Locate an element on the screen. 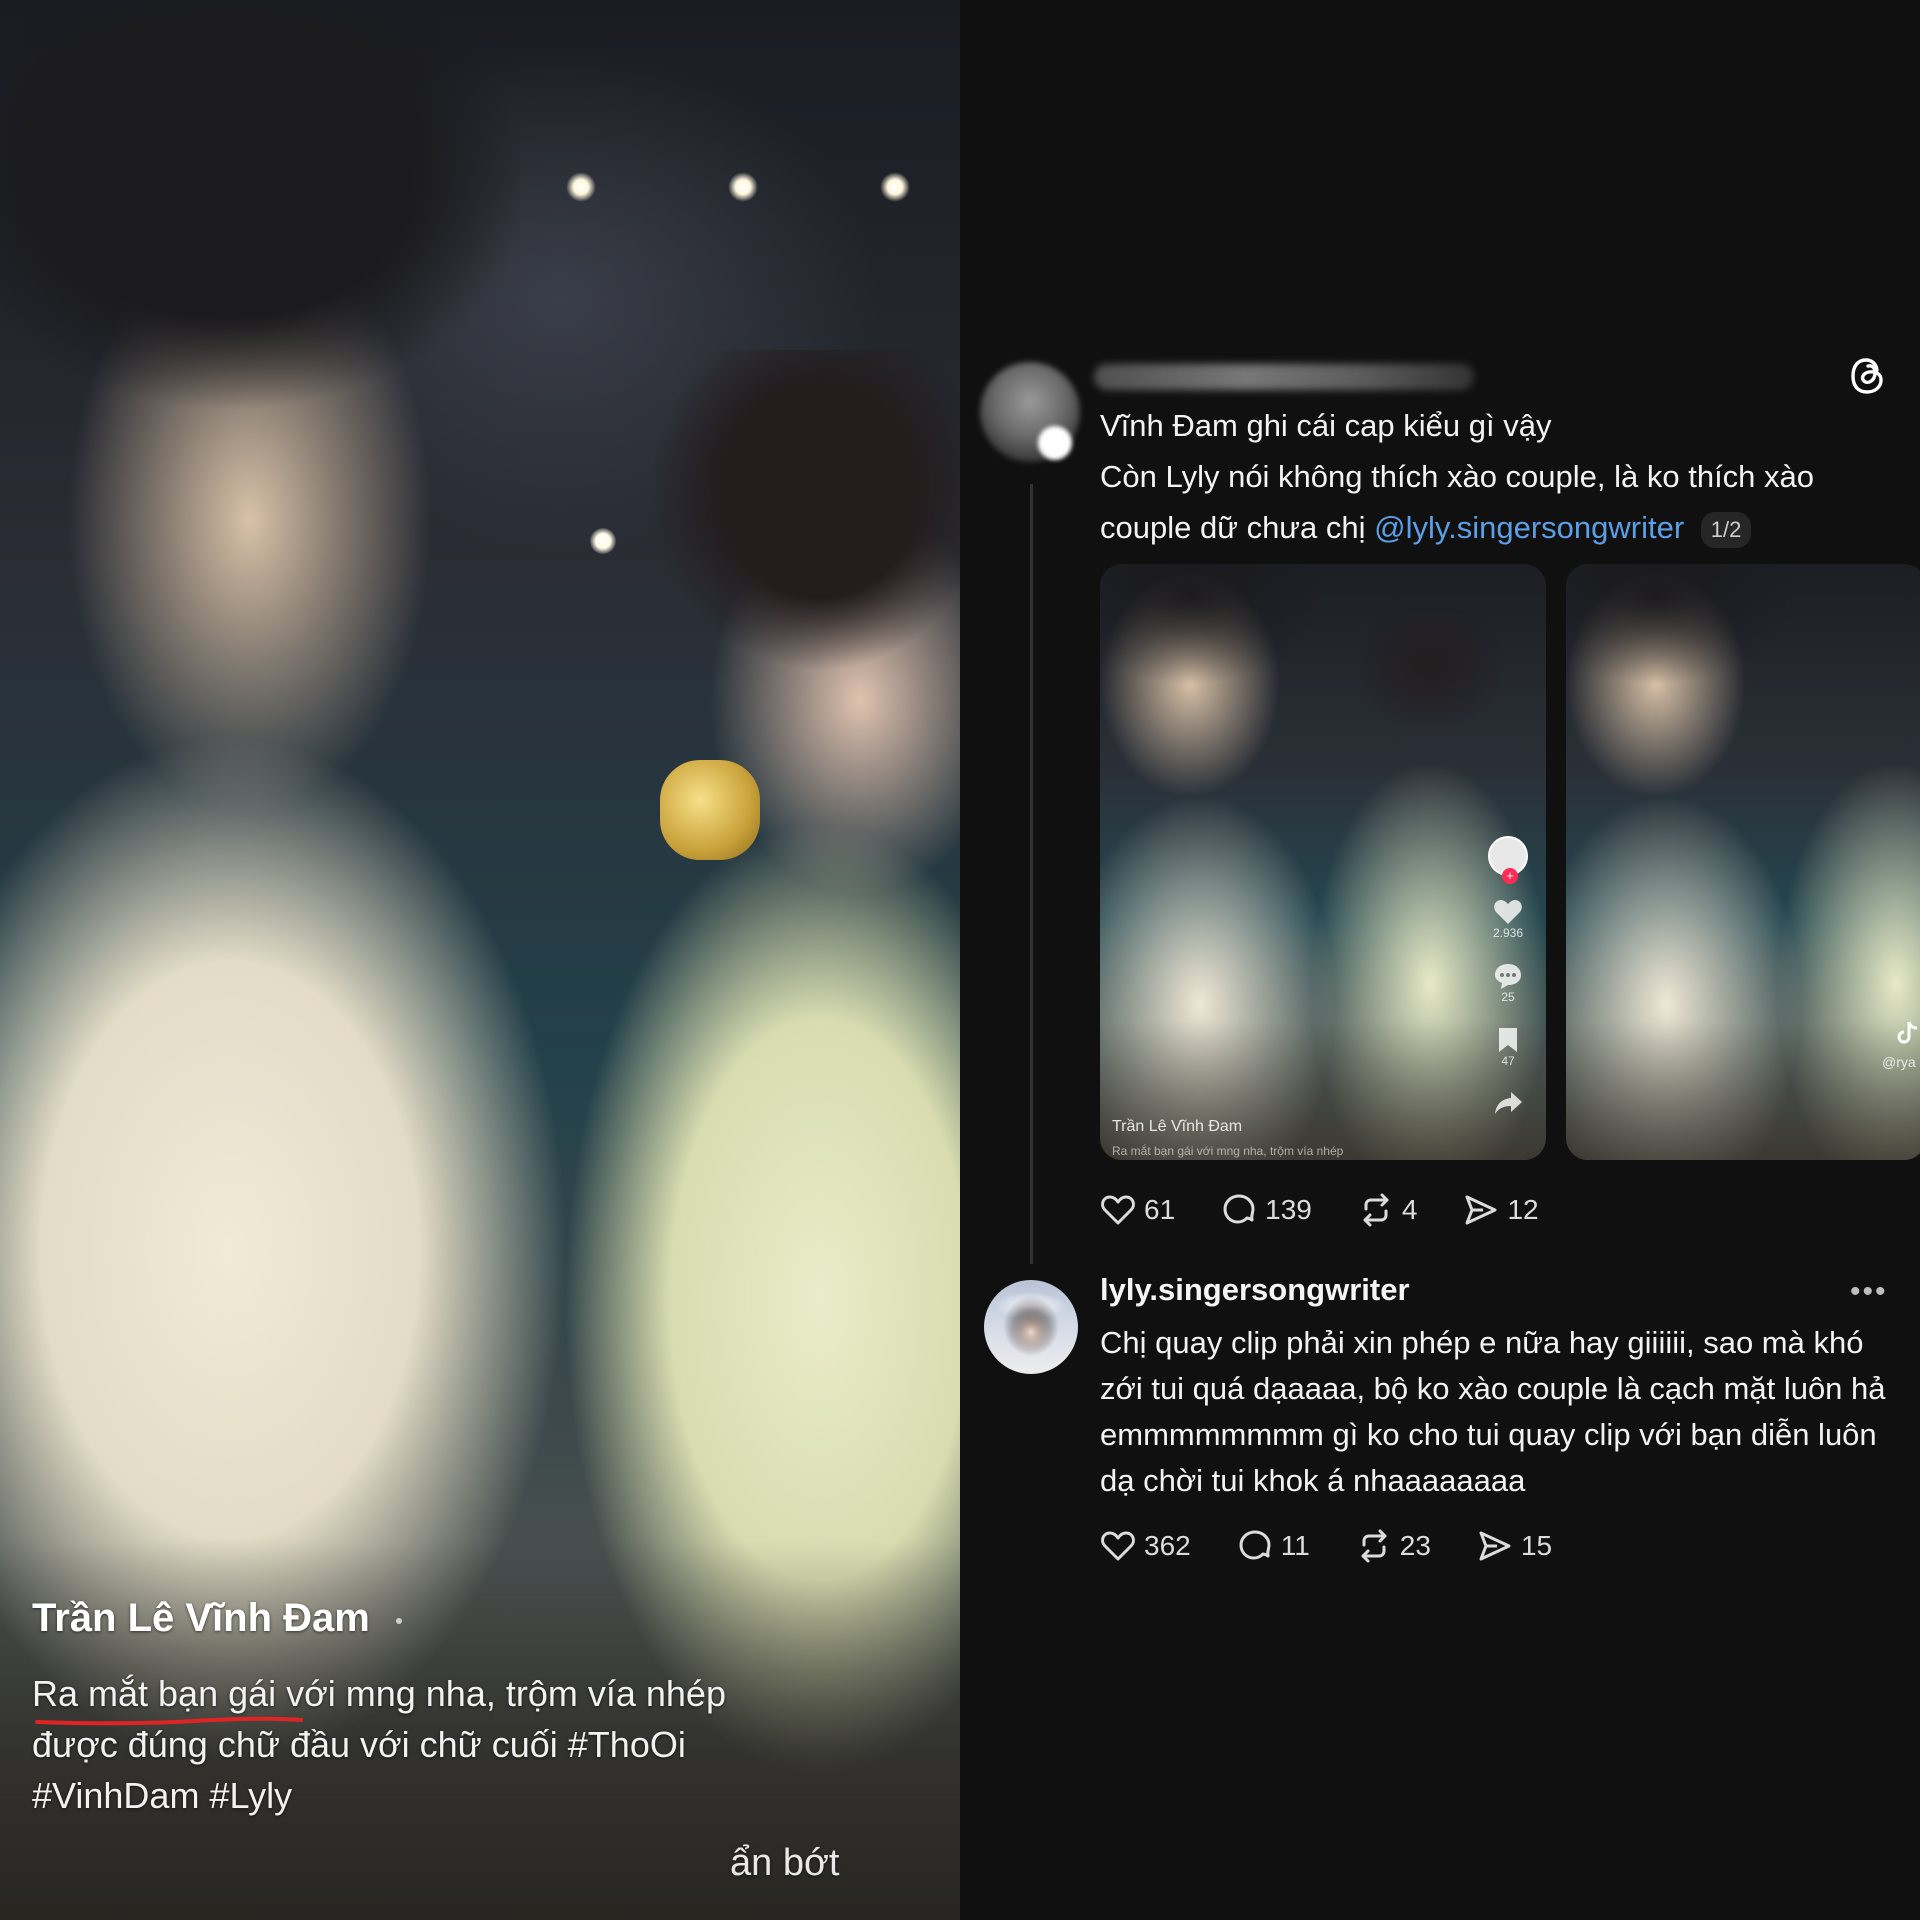 The image size is (1920, 1920). thread-connector-line is located at coordinates (1031, 874).